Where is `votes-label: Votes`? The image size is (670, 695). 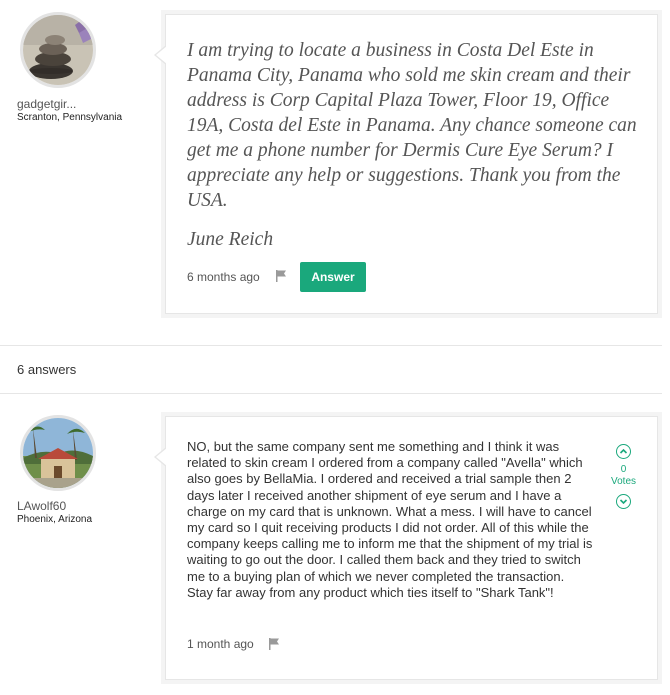
votes-label: Votes is located at coordinates (624, 481).